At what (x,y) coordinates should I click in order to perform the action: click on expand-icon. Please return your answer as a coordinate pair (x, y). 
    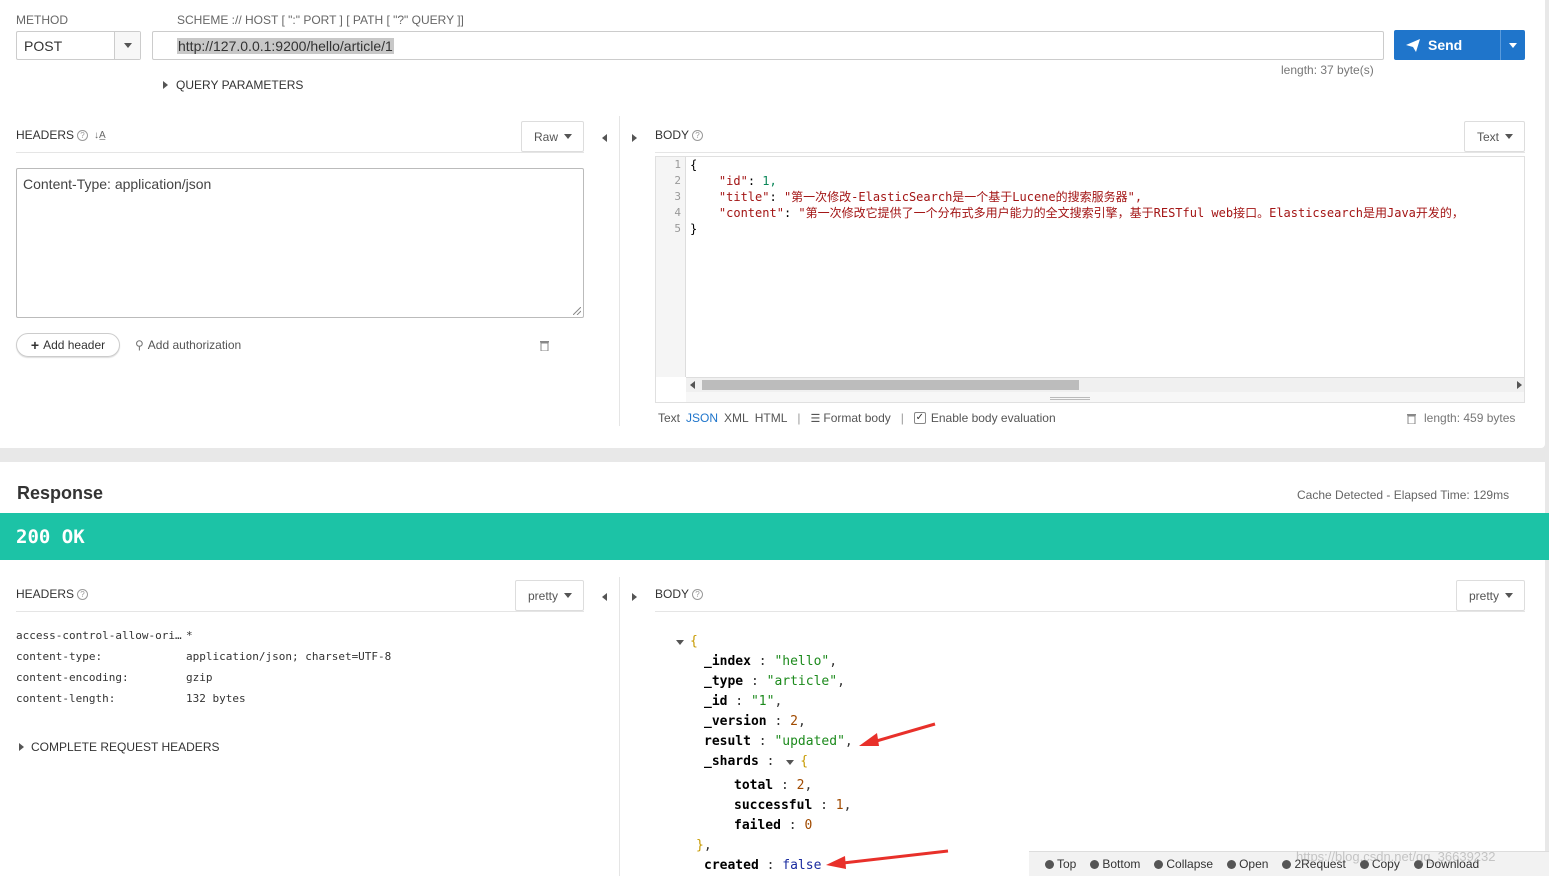
    Looking at the image, I should click on (1232, 864).